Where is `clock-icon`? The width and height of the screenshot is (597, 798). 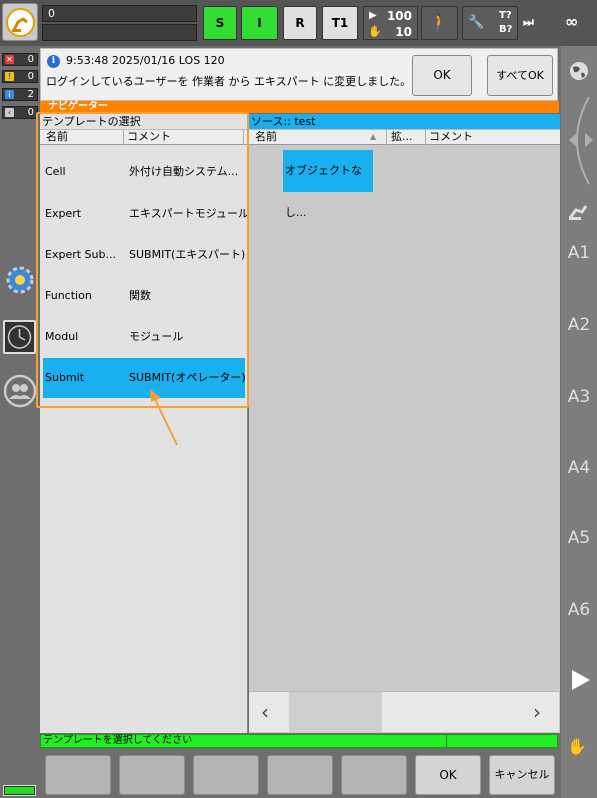 clock-icon is located at coordinates (19, 337).